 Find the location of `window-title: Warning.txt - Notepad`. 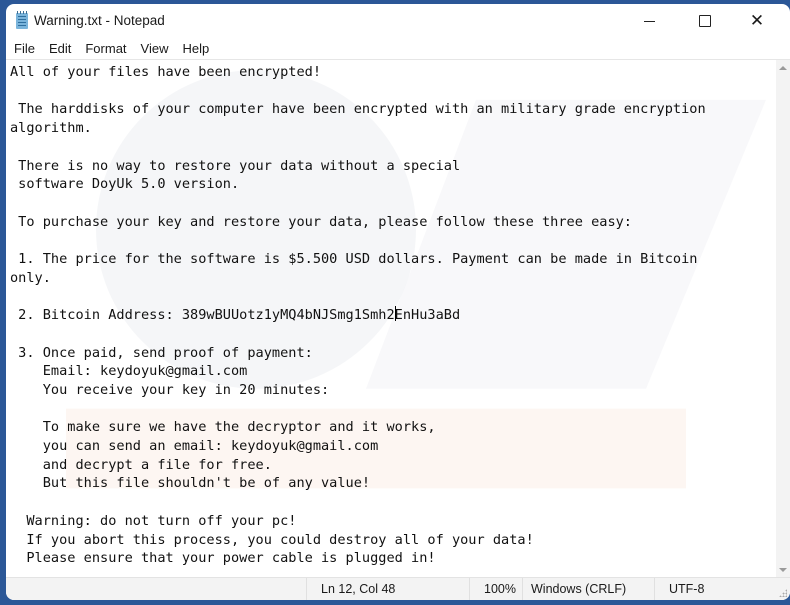

window-title: Warning.txt - Notepad is located at coordinates (99, 20).